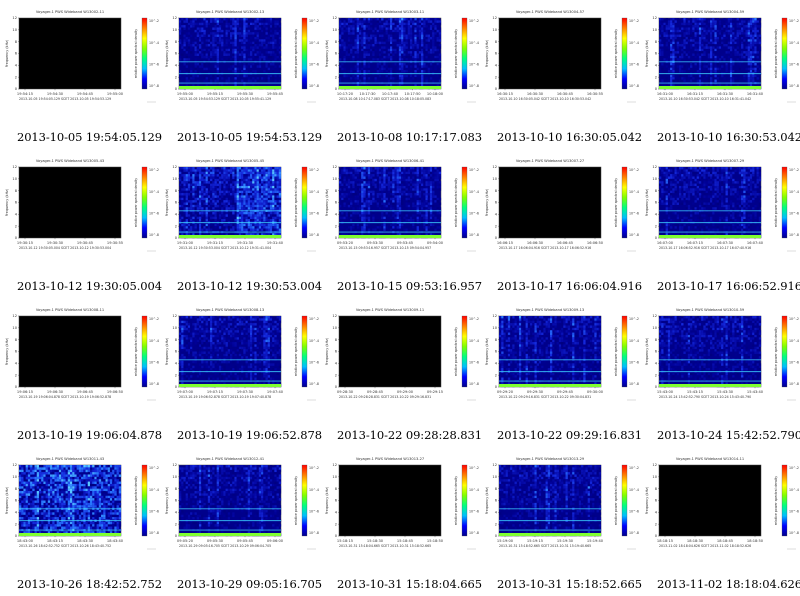 The width and height of the screenshot is (800, 596). What do you see at coordinates (230, 12) in the screenshot?
I see `plot-title: Voyager-1 PWS Wideband W13002-13` at bounding box center [230, 12].